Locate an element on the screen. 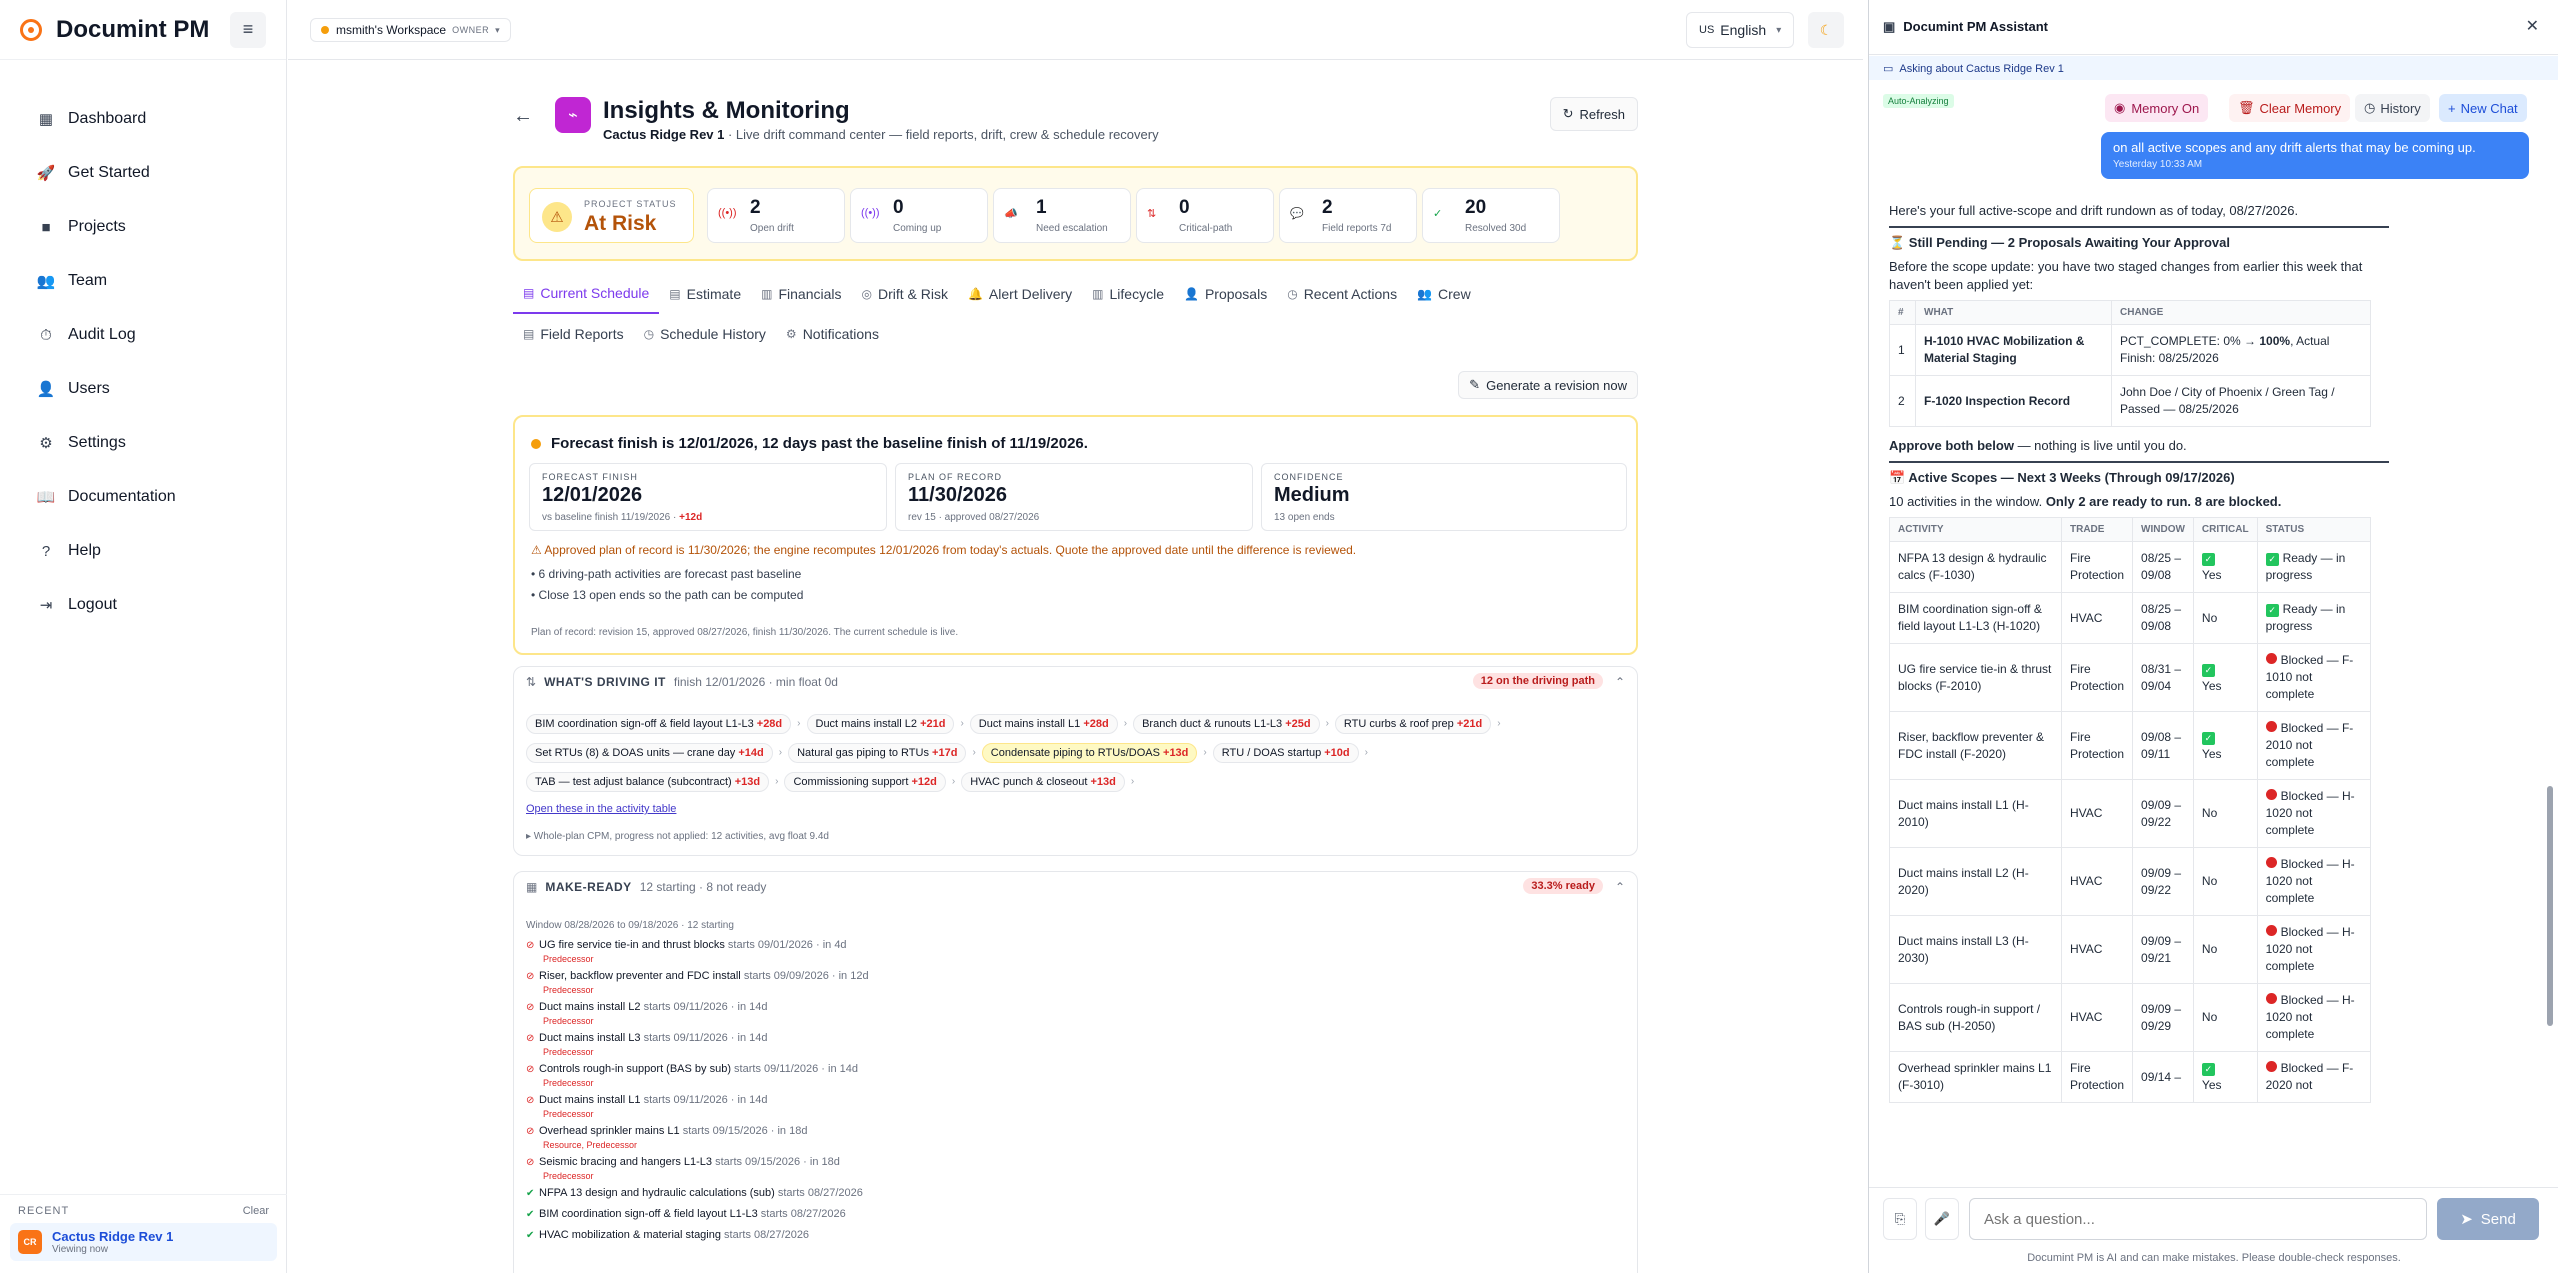 The width and height of the screenshot is (2558, 1273). microphone-button: 🎤 is located at coordinates (1942, 1219).